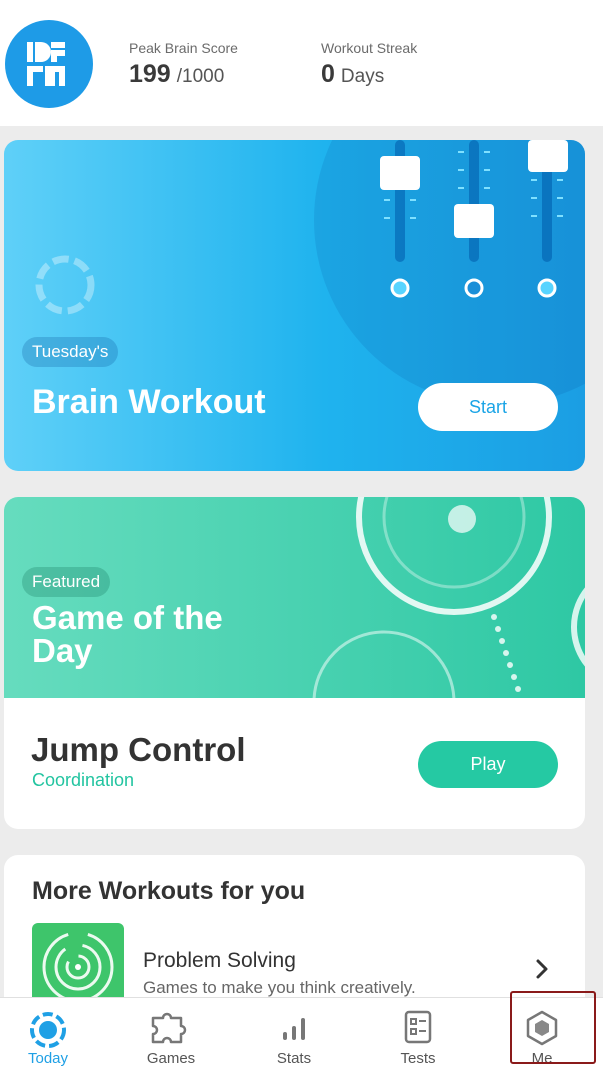  Describe the element at coordinates (294, 1058) in the screenshot. I see `tab-label-stats: Stats` at that location.